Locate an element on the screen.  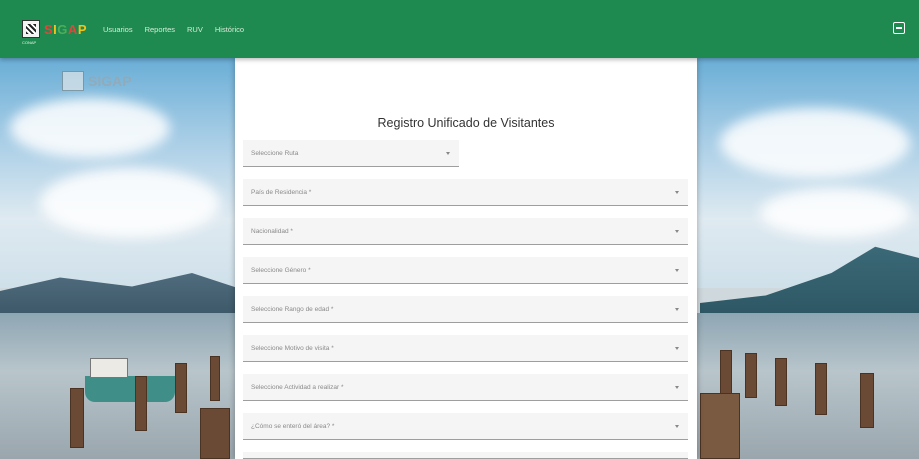
country-of-residence-label: País de Residencia * is located at coordinates (281, 192).